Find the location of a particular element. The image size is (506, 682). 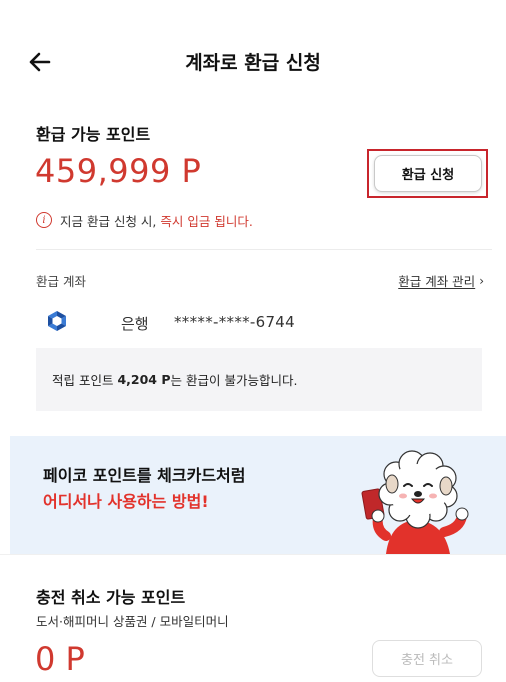

charge-cancel-value: 0 P is located at coordinates (60, 659).